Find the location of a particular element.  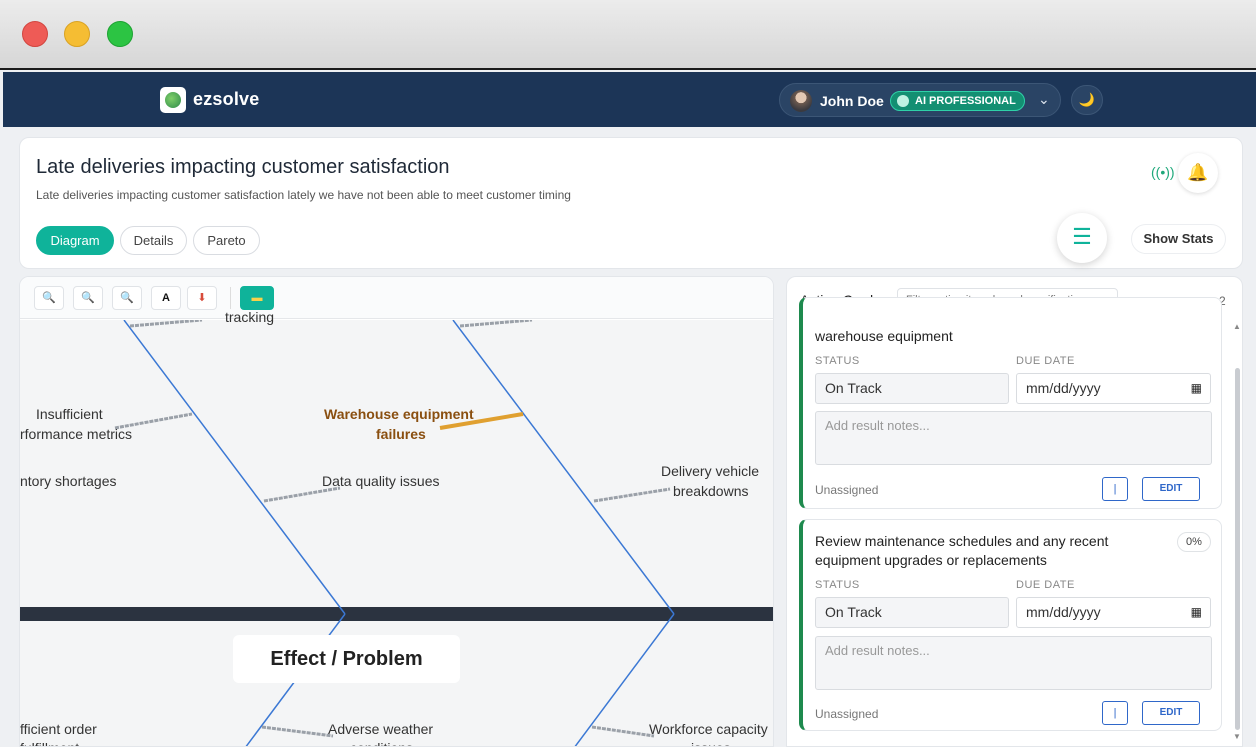

pdf-icon: ⬇ is located at coordinates (202, 298).